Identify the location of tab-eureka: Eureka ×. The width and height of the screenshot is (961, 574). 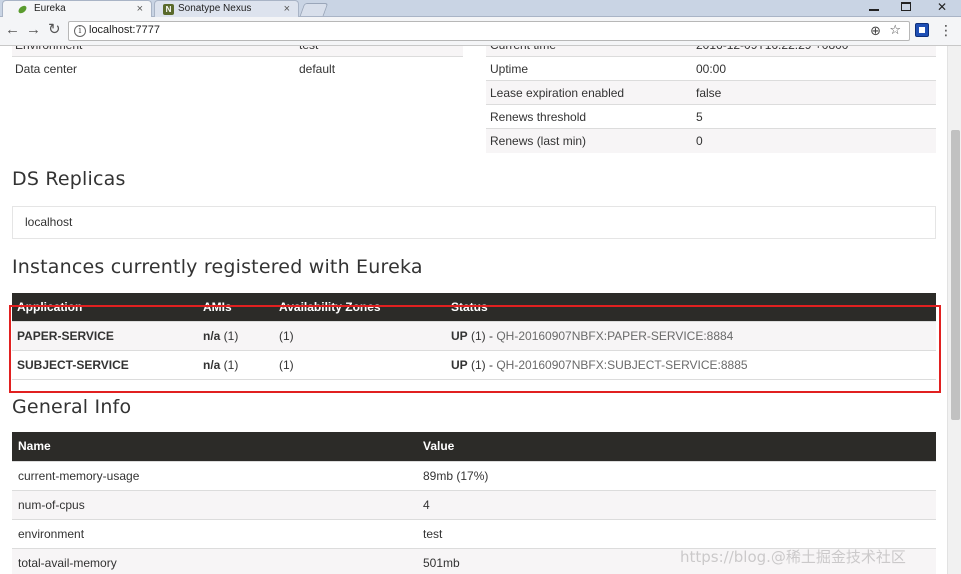
(77, 8).